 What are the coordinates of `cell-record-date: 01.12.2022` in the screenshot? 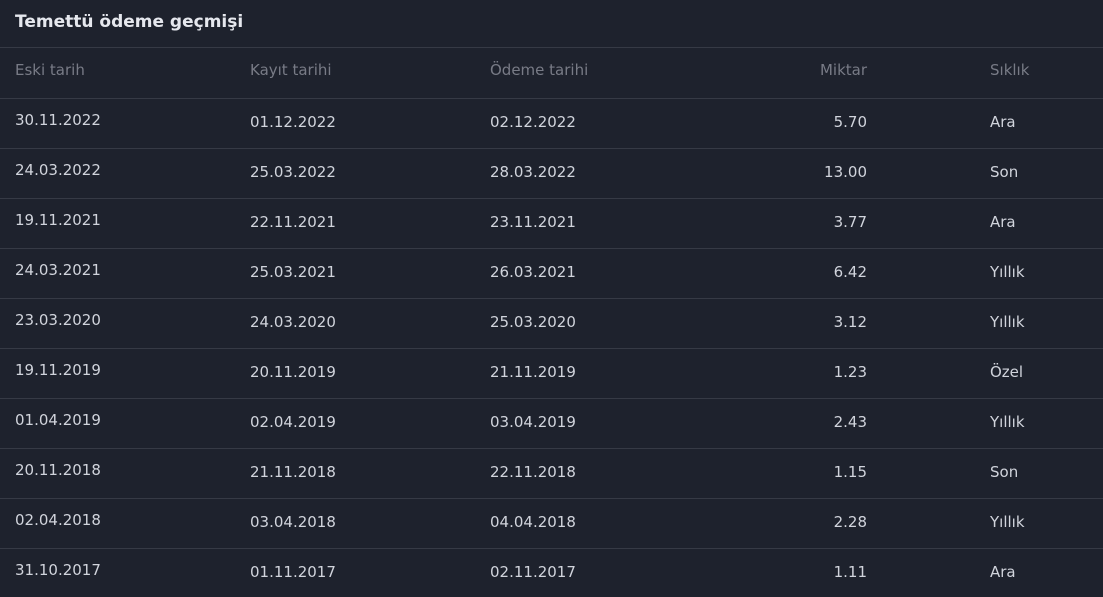 It's located at (293, 122).